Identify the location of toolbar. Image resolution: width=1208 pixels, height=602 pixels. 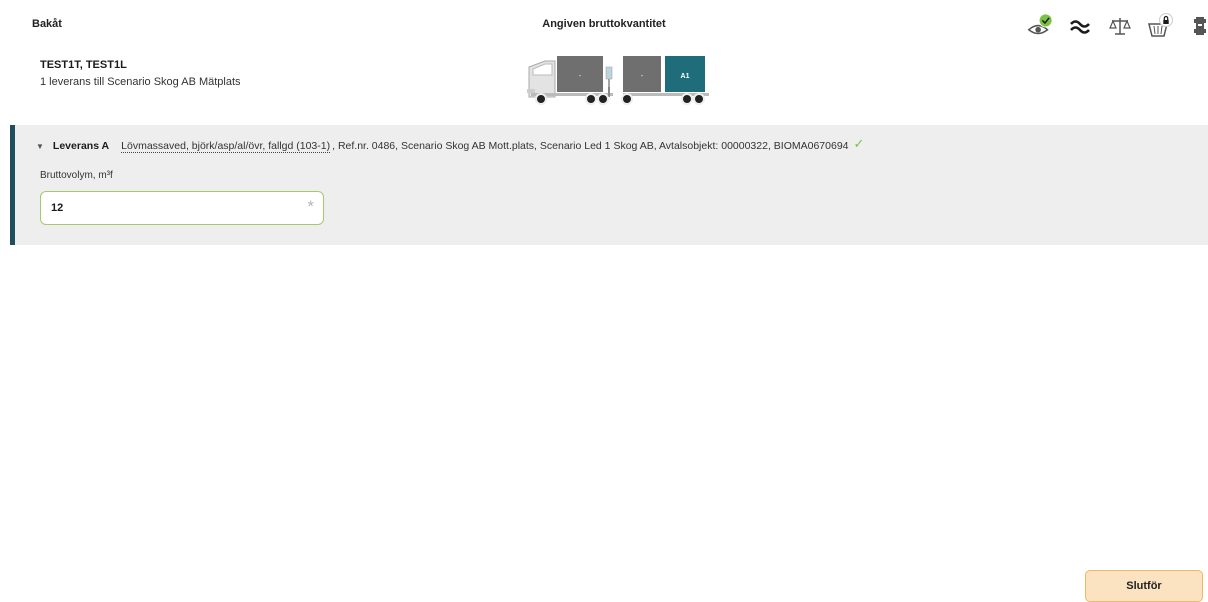
(1117, 26).